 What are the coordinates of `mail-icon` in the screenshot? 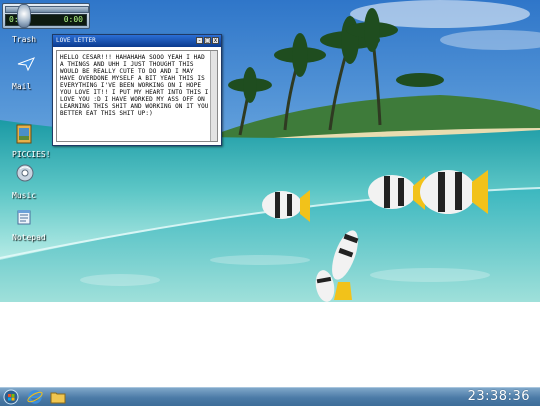 It's located at (26, 66).